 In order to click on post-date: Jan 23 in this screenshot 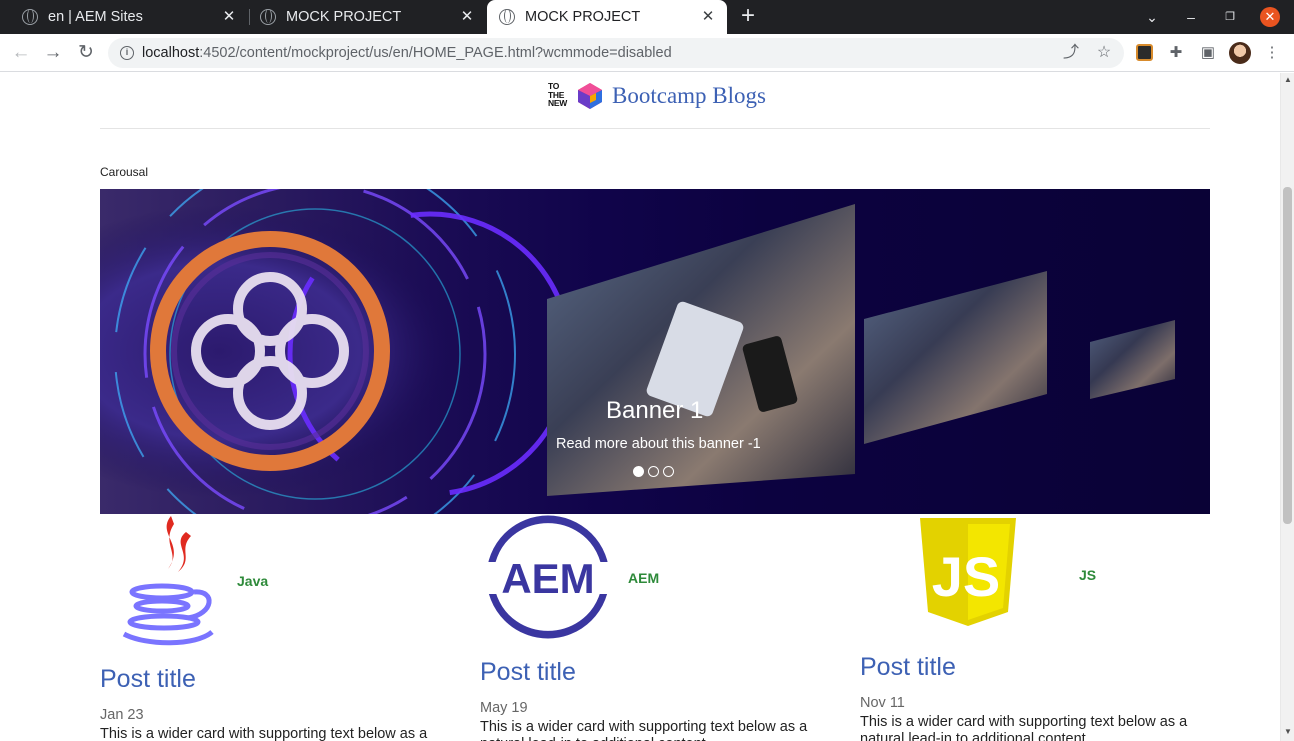, I will do `click(122, 715)`.